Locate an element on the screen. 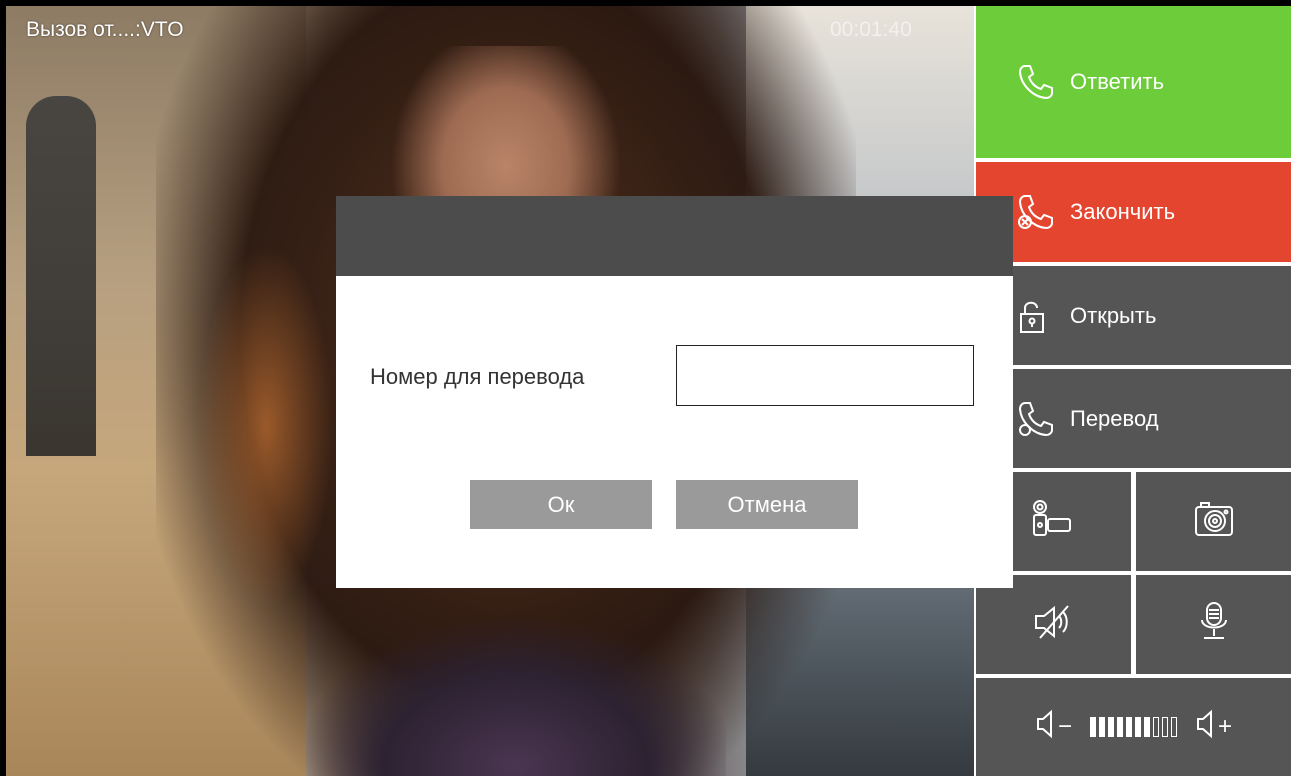 The height and width of the screenshot is (776, 1291). microphone-button is located at coordinates (1213, 624).